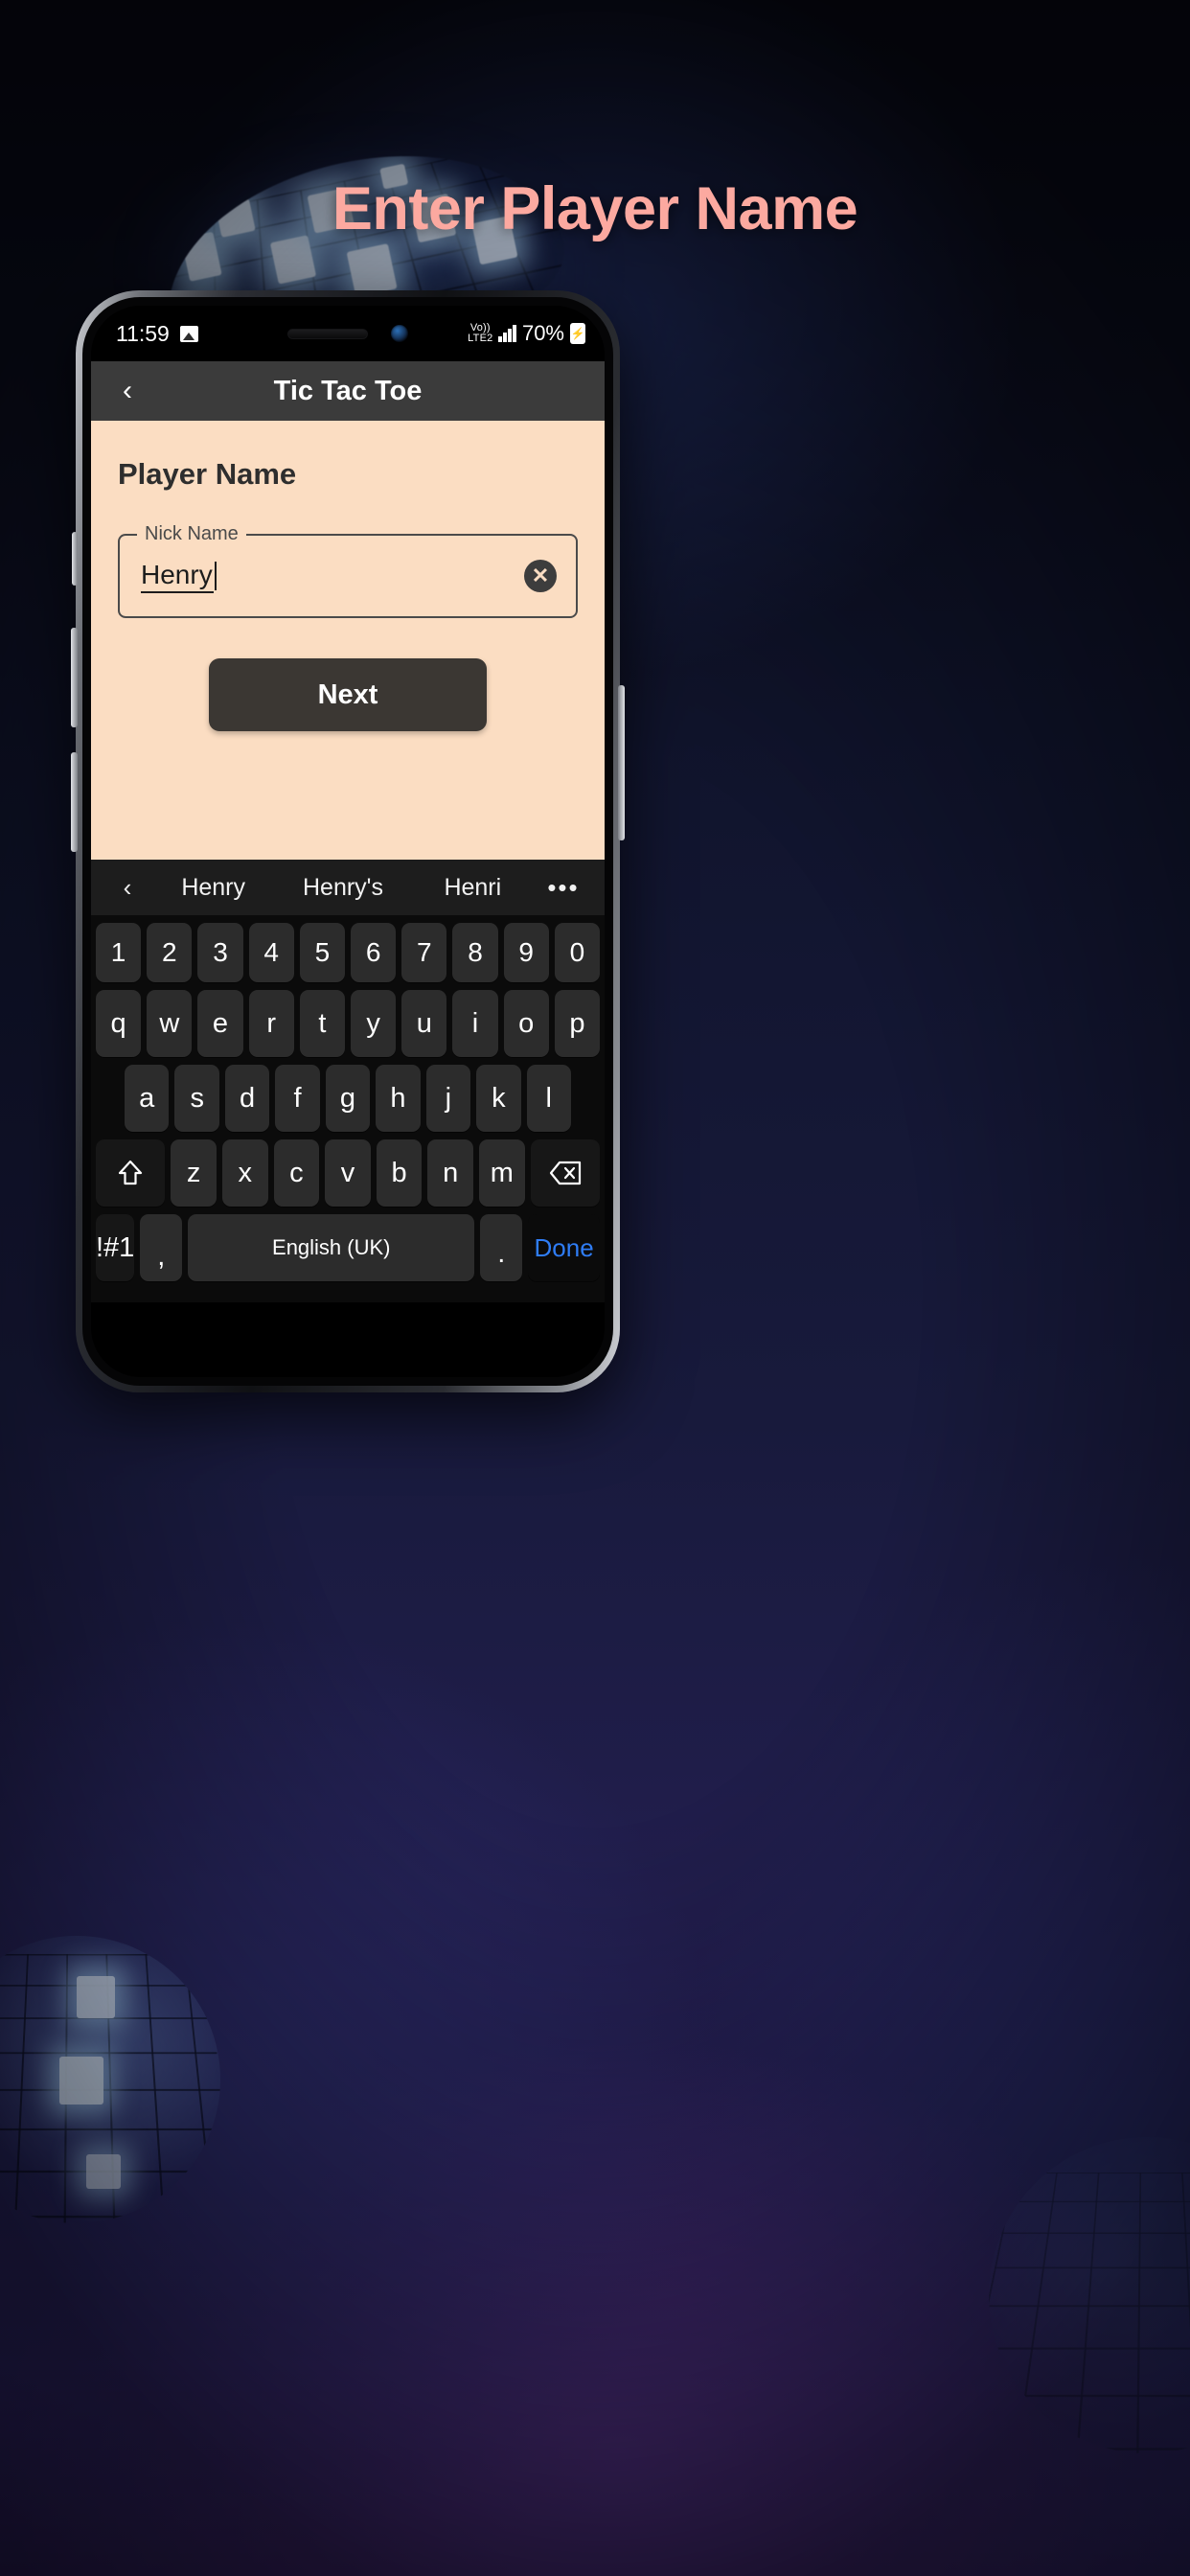  I want to click on power-button, so click(622, 762).